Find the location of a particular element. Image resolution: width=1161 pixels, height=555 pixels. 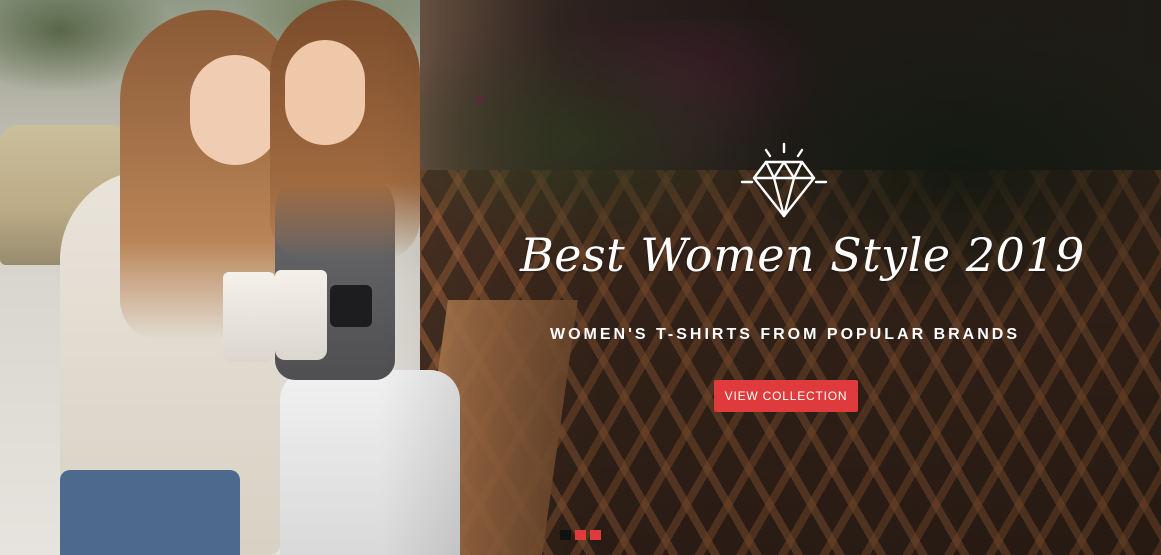

slider-pagination is located at coordinates (580, 535).